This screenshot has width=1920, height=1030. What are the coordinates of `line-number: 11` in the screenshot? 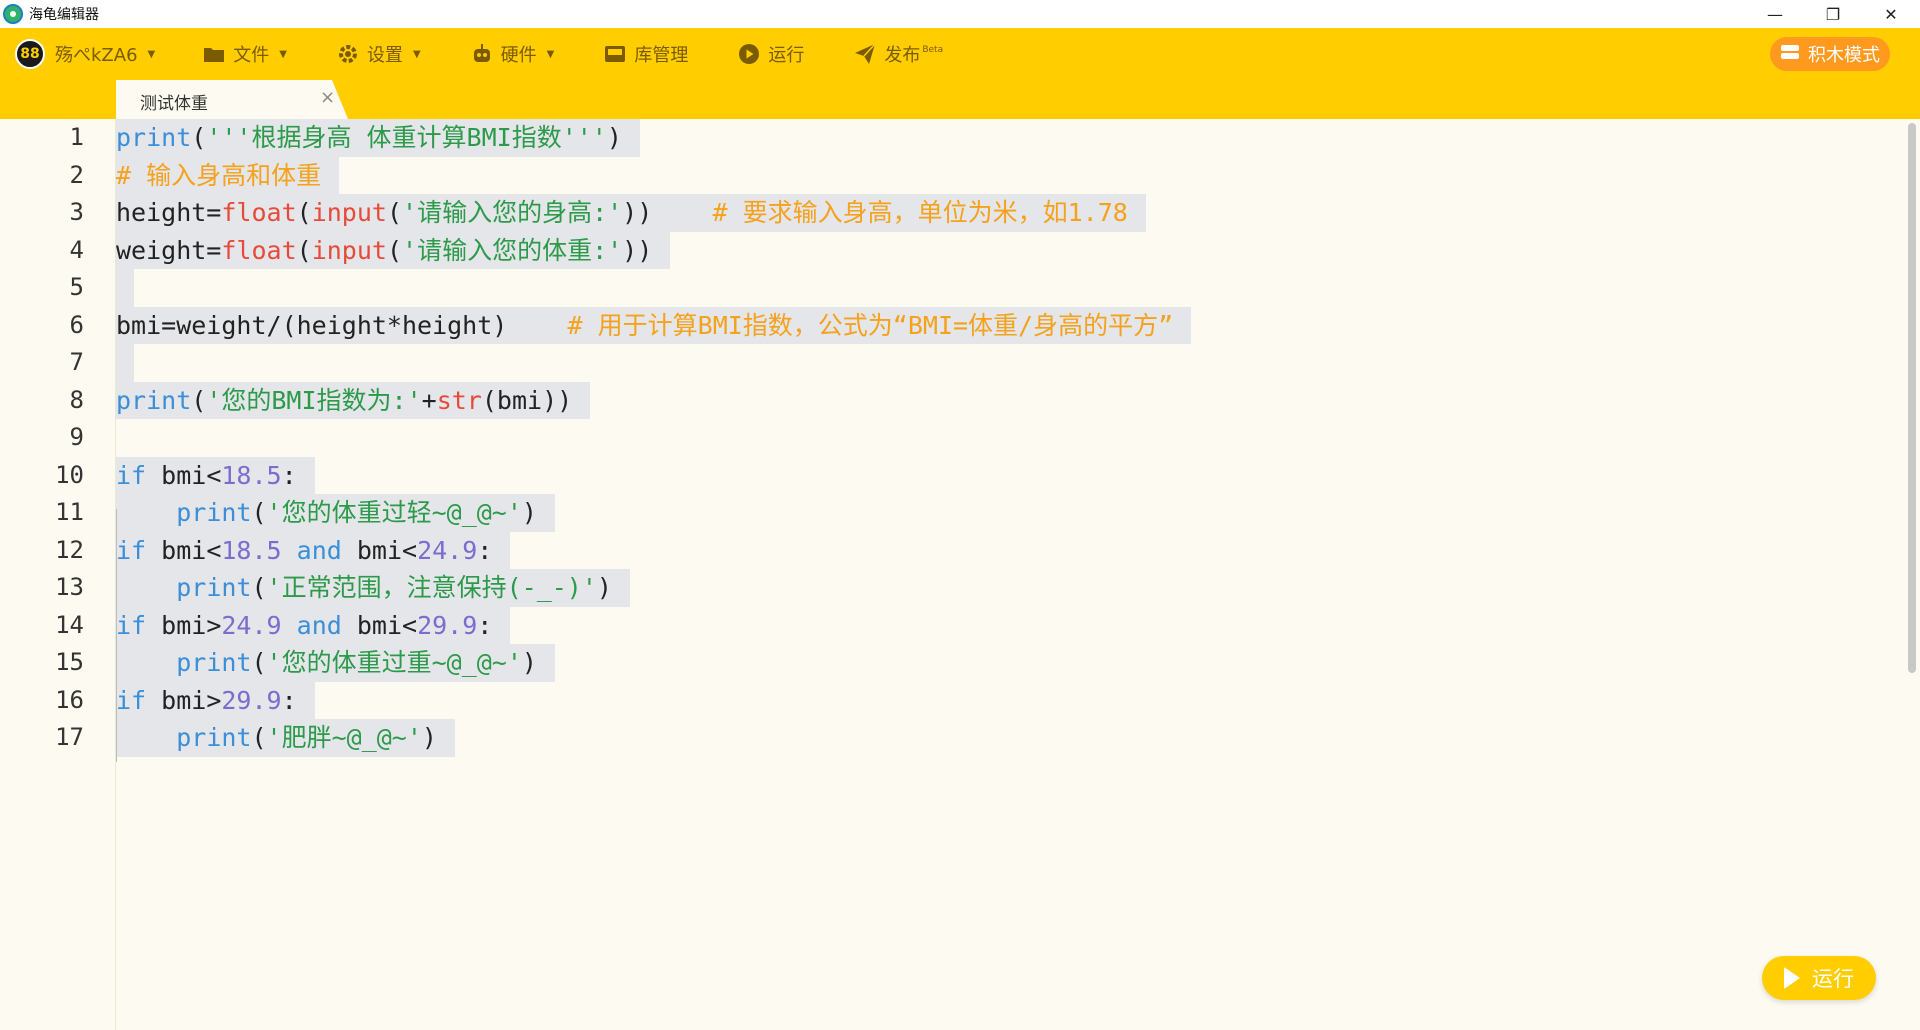 It's located at (69, 512).